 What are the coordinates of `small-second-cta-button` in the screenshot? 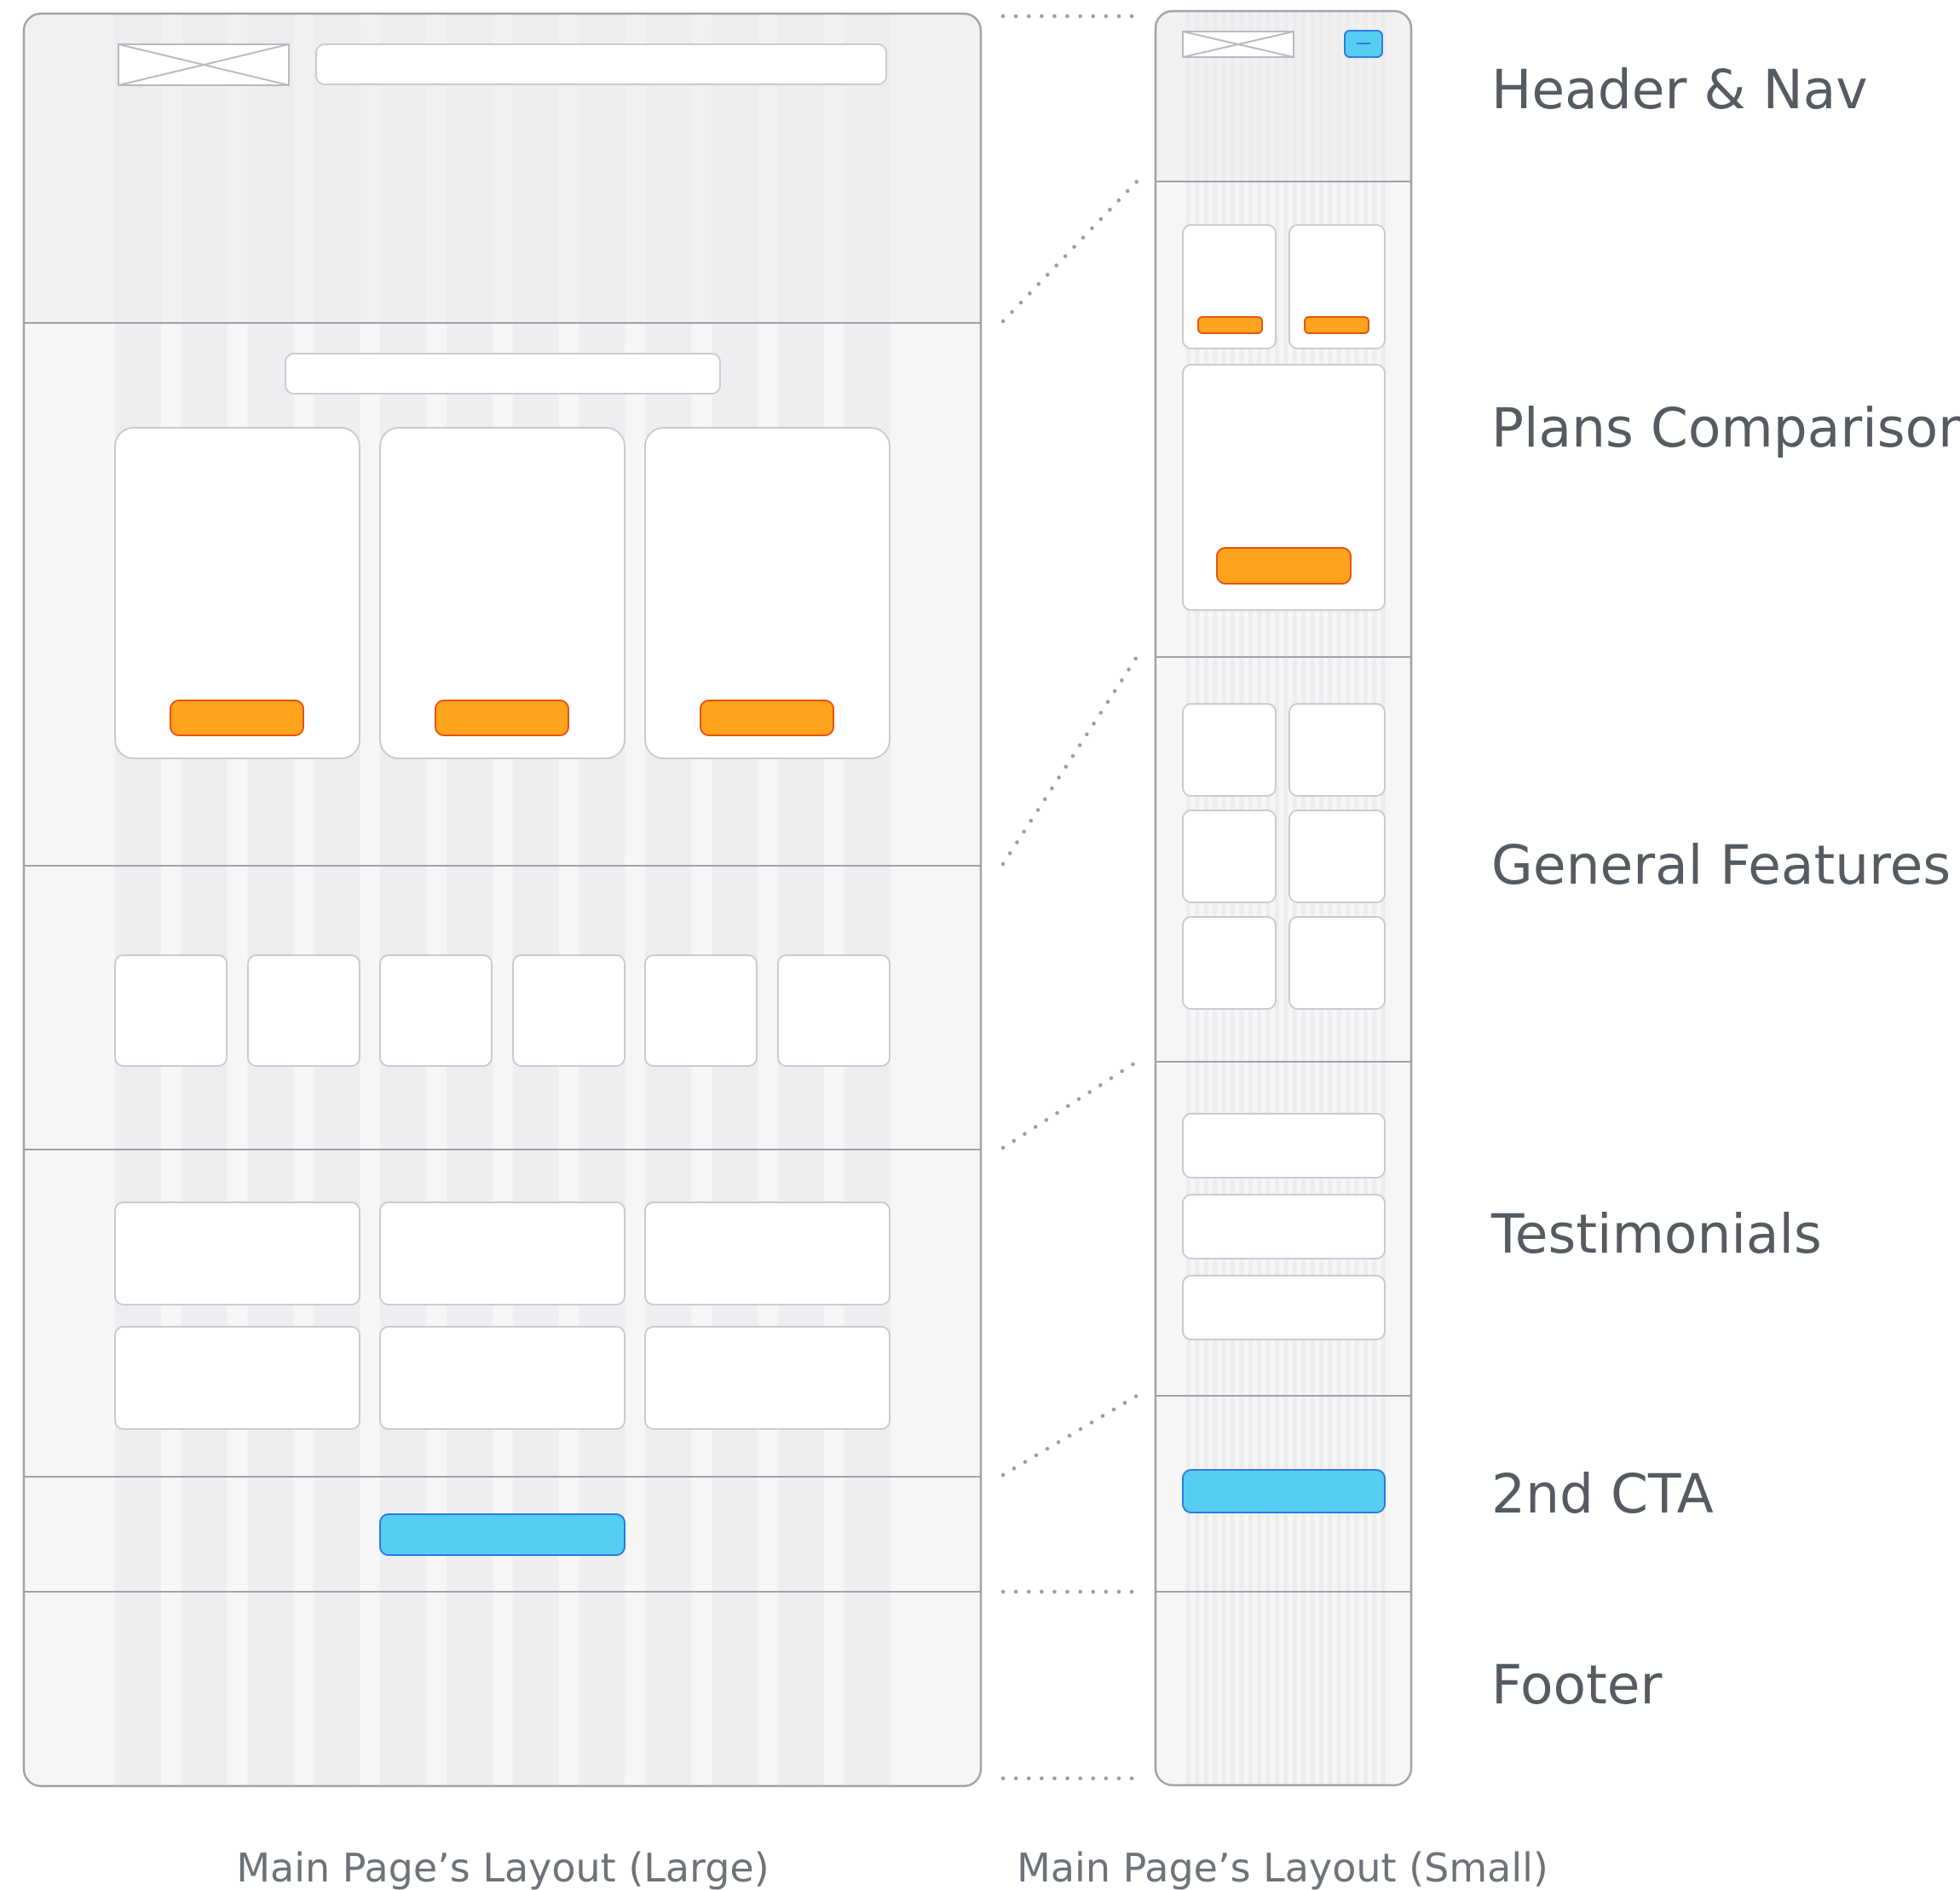 It's located at (1284, 1491).